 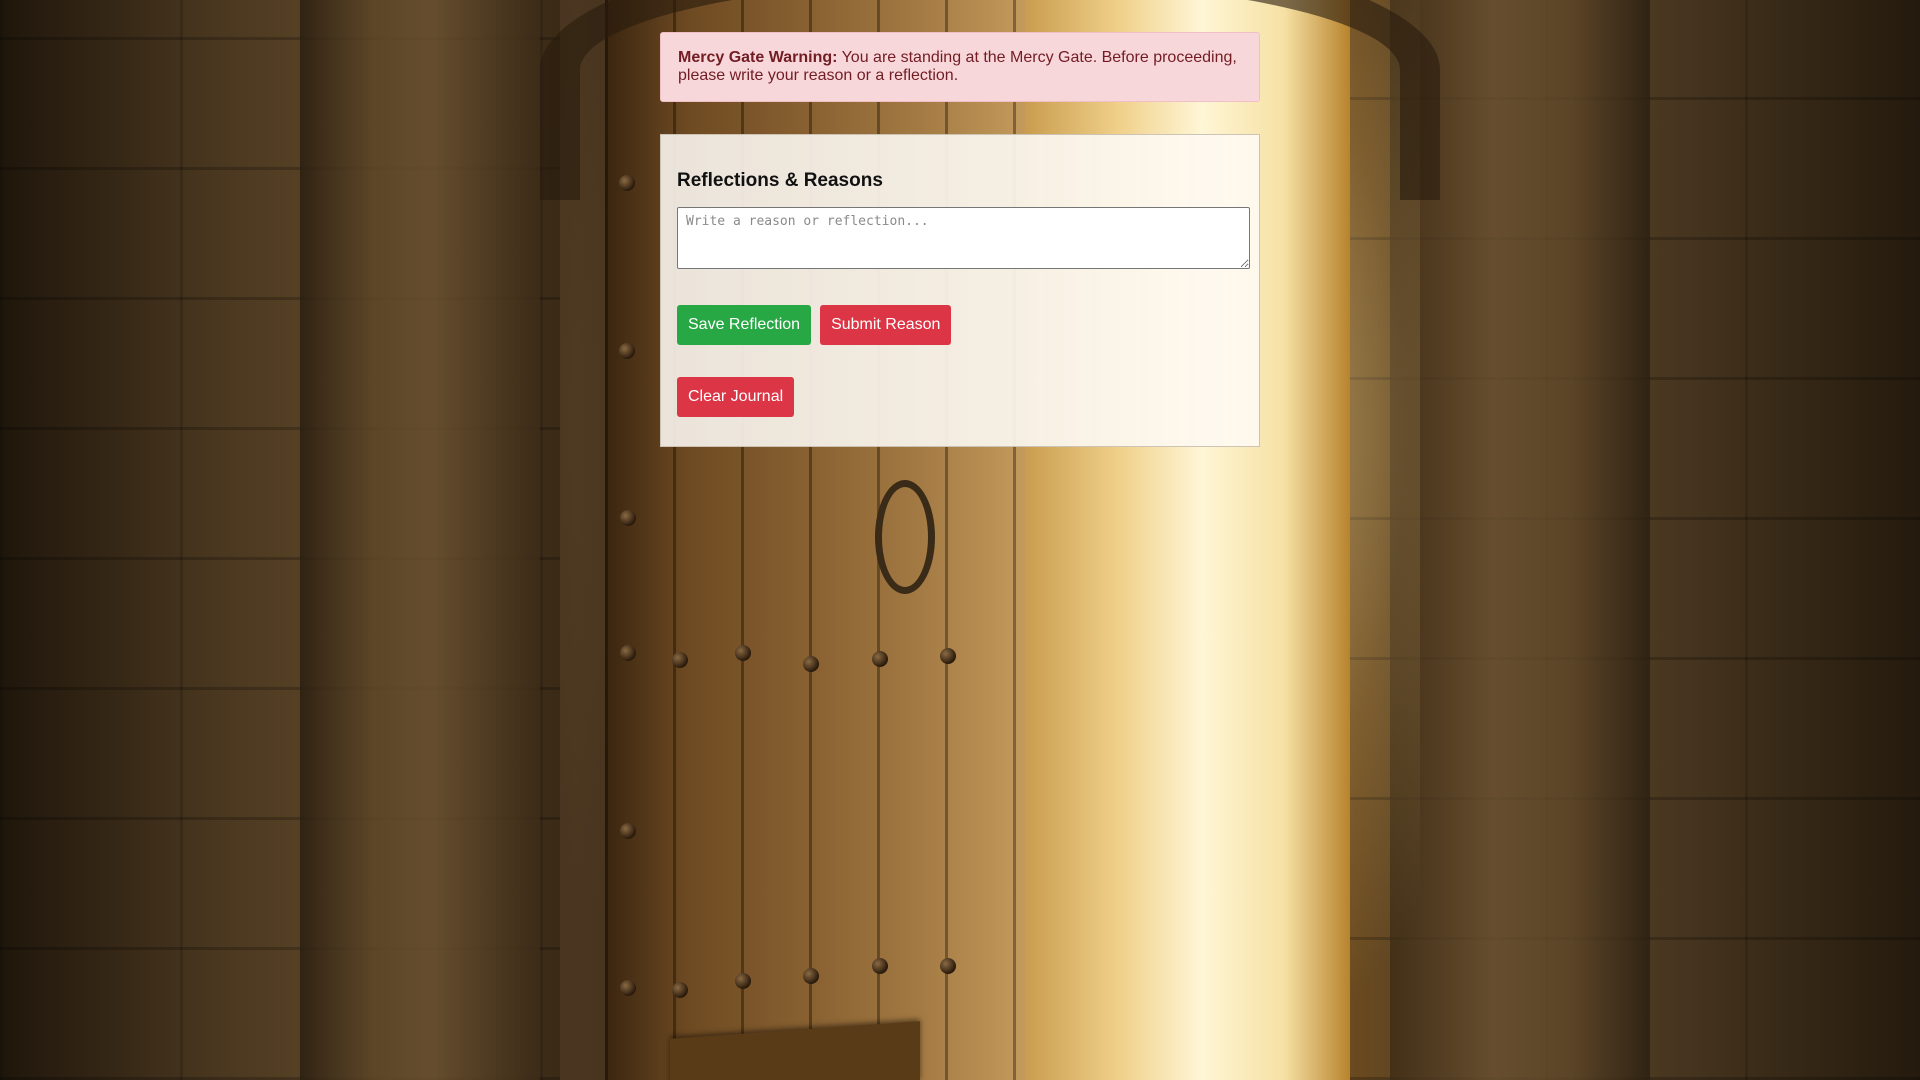 I want to click on door-ring-handle-icon, so click(x=905, y=537).